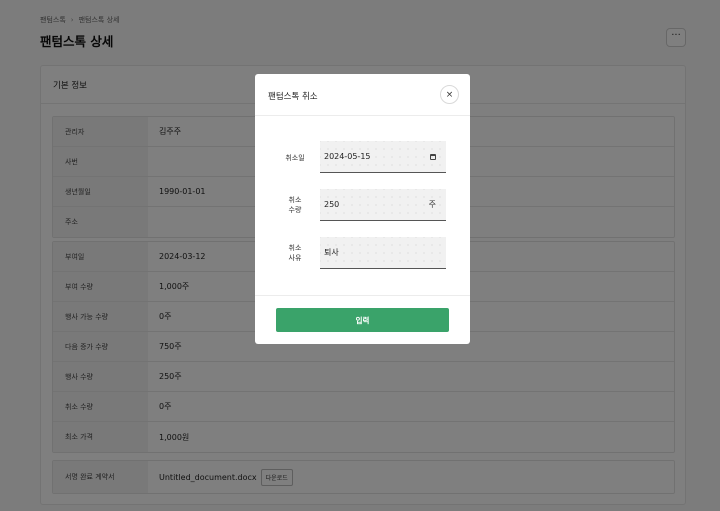 The image size is (720, 511). What do you see at coordinates (383, 205) in the screenshot?
I see `cancel-quantity-field: 250 주` at bounding box center [383, 205].